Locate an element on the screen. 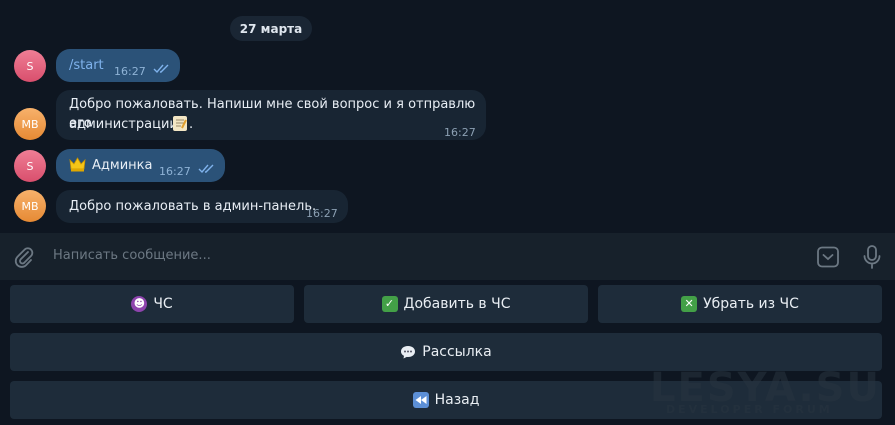  keyboard-button-broadcast: Рассылка is located at coordinates (446, 352).